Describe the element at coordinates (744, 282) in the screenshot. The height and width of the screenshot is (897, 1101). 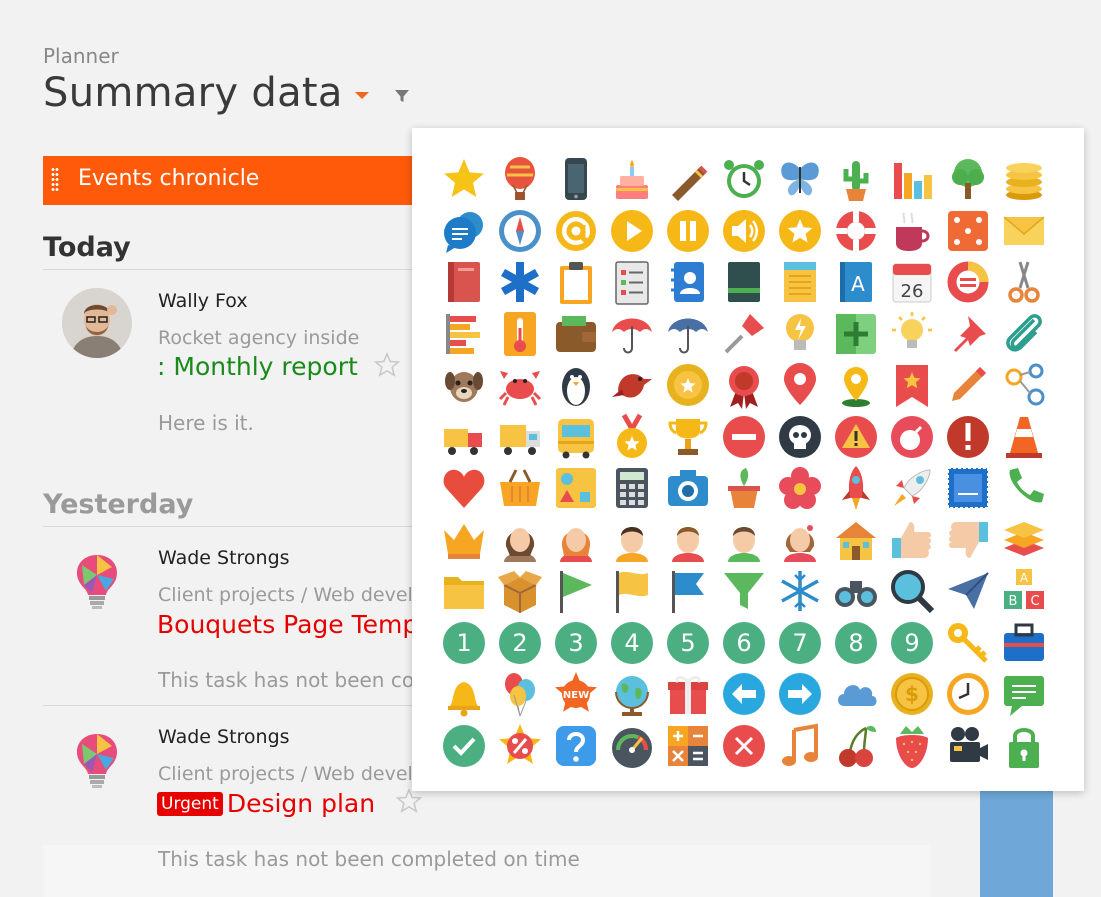
I see `notebook-icon` at that location.